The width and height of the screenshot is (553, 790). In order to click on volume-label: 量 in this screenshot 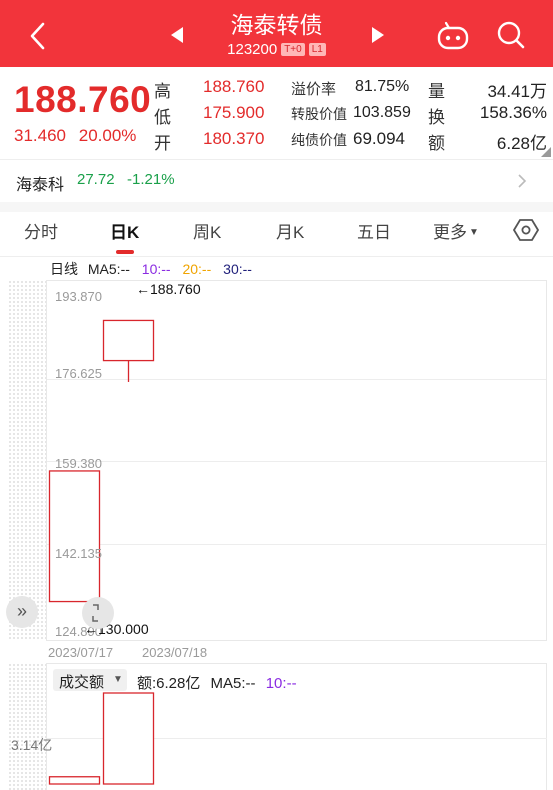, I will do `click(436, 91)`.